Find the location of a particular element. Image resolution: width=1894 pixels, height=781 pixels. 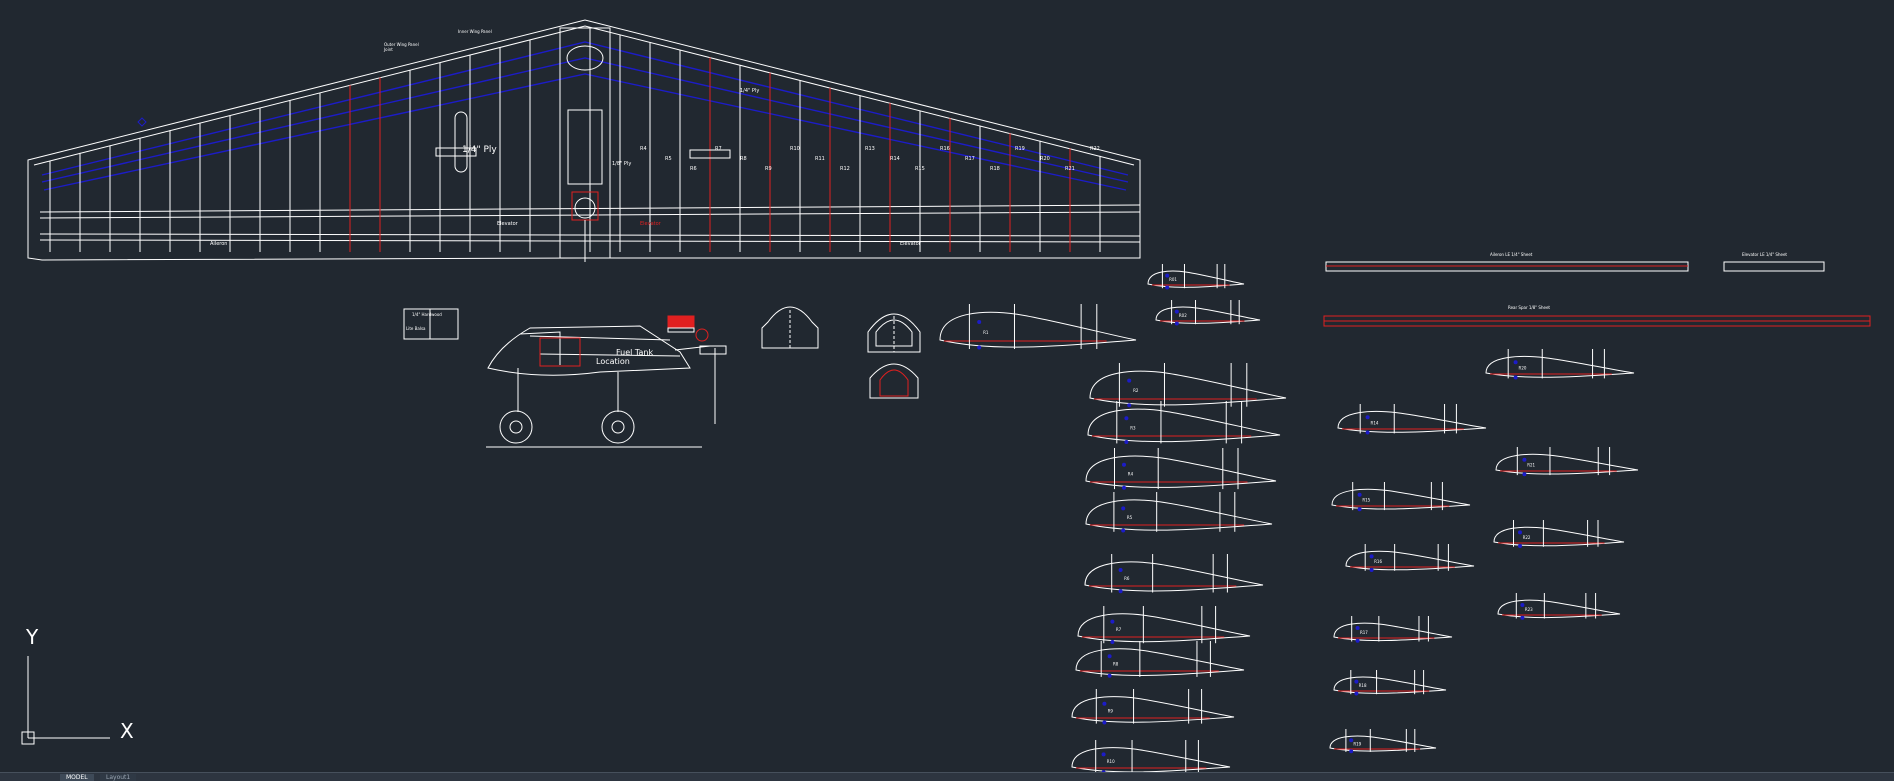

airfoil-rib-label: R7 is located at coordinates (1119, 629).